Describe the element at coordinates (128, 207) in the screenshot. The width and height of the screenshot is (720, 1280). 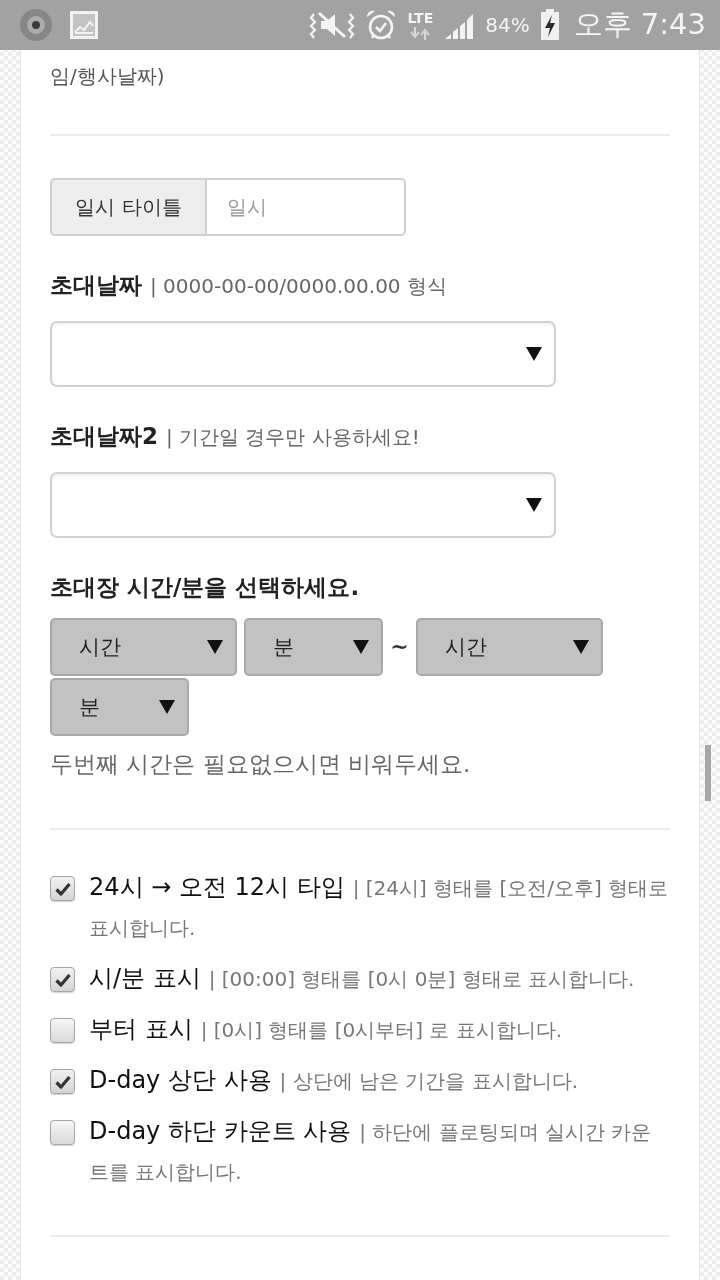
I see `input-addon-label: 일시 타이틀` at that location.